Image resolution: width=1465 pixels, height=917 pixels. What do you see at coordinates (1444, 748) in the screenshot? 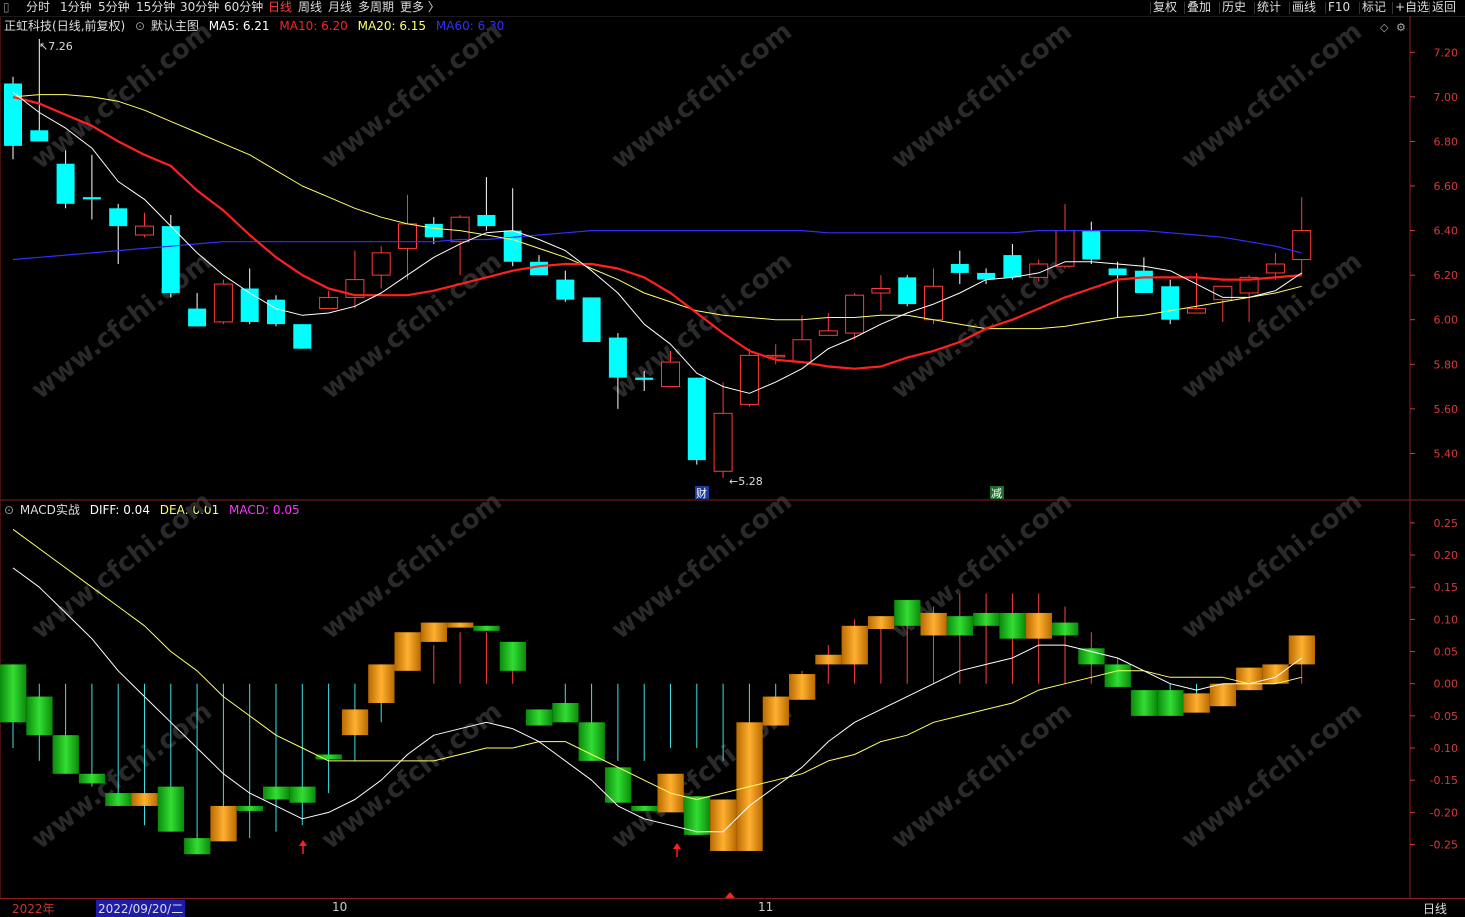
I see `macd-tick-label: -0.10` at bounding box center [1444, 748].